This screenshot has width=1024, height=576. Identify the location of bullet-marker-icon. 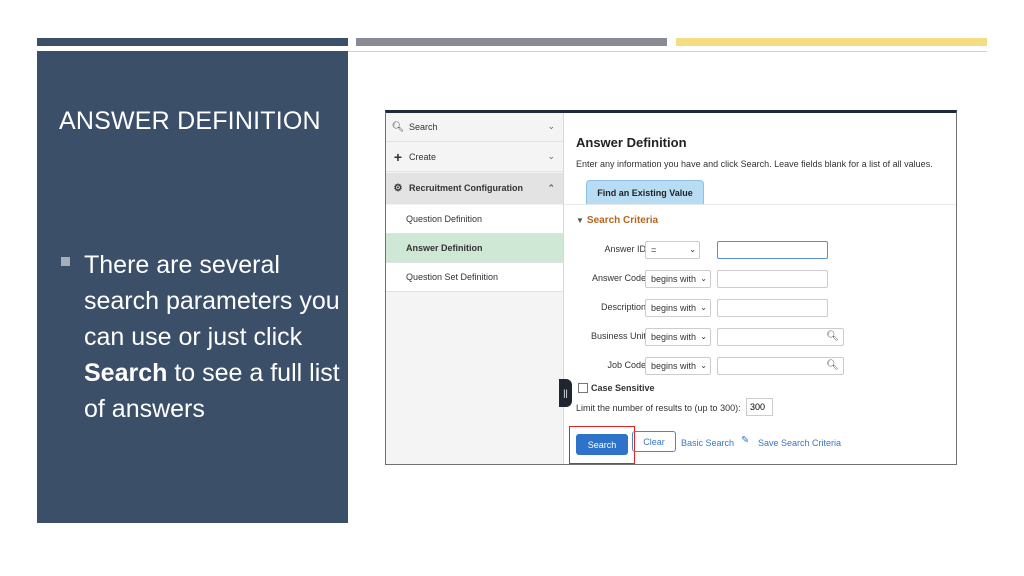
(65, 261).